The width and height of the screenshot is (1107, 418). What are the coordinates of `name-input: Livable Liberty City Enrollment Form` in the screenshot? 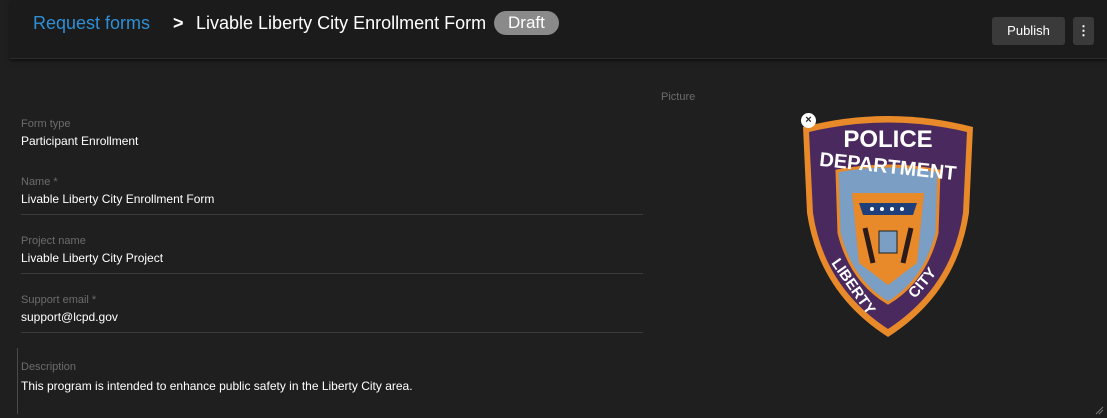 It's located at (332, 199).